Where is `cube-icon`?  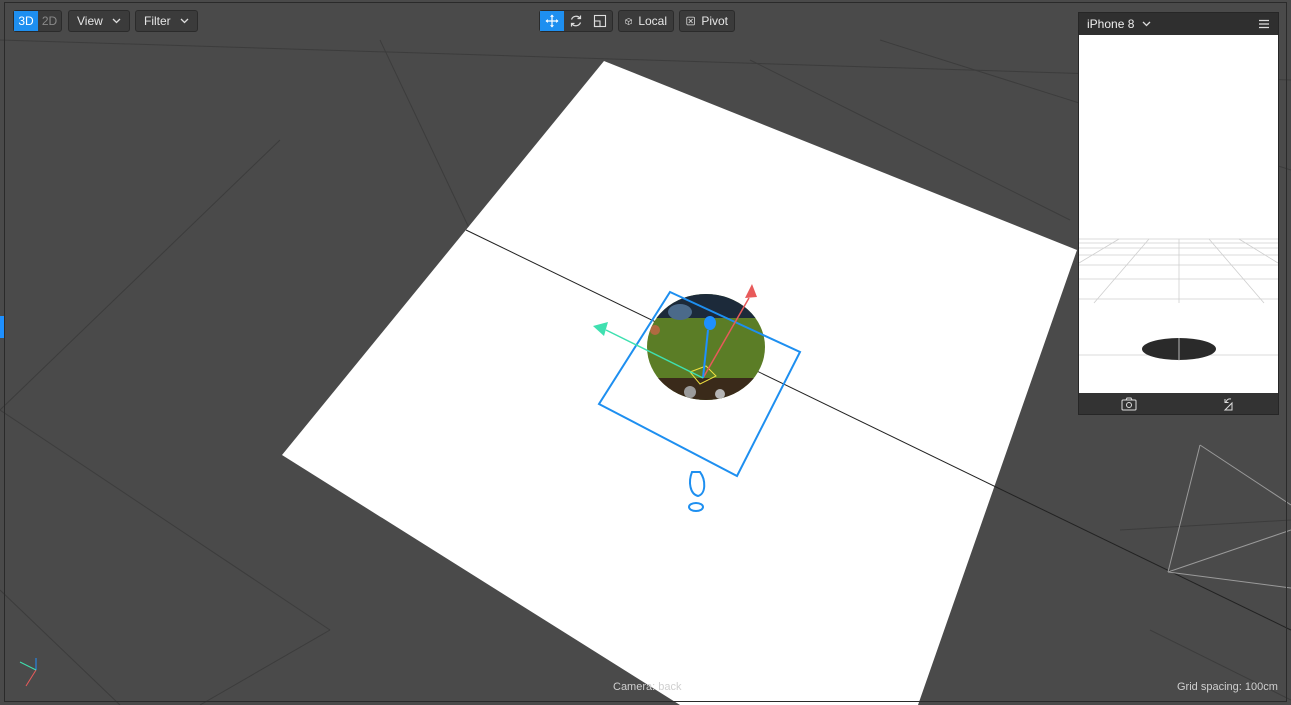 cube-icon is located at coordinates (629, 21).